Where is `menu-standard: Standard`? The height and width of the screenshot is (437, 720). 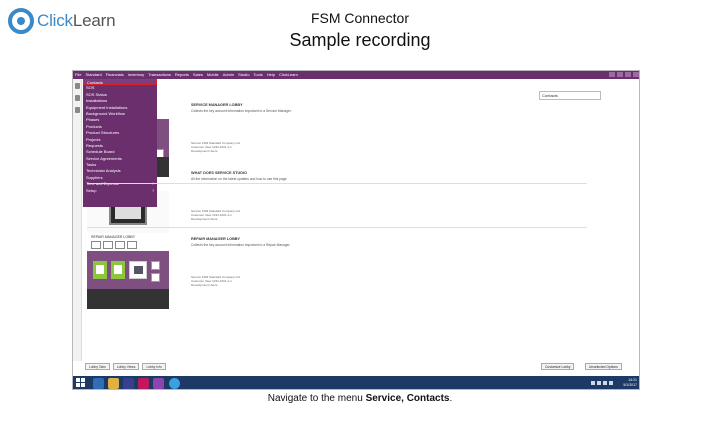
menu-standard: Standard is located at coordinates (93, 75).